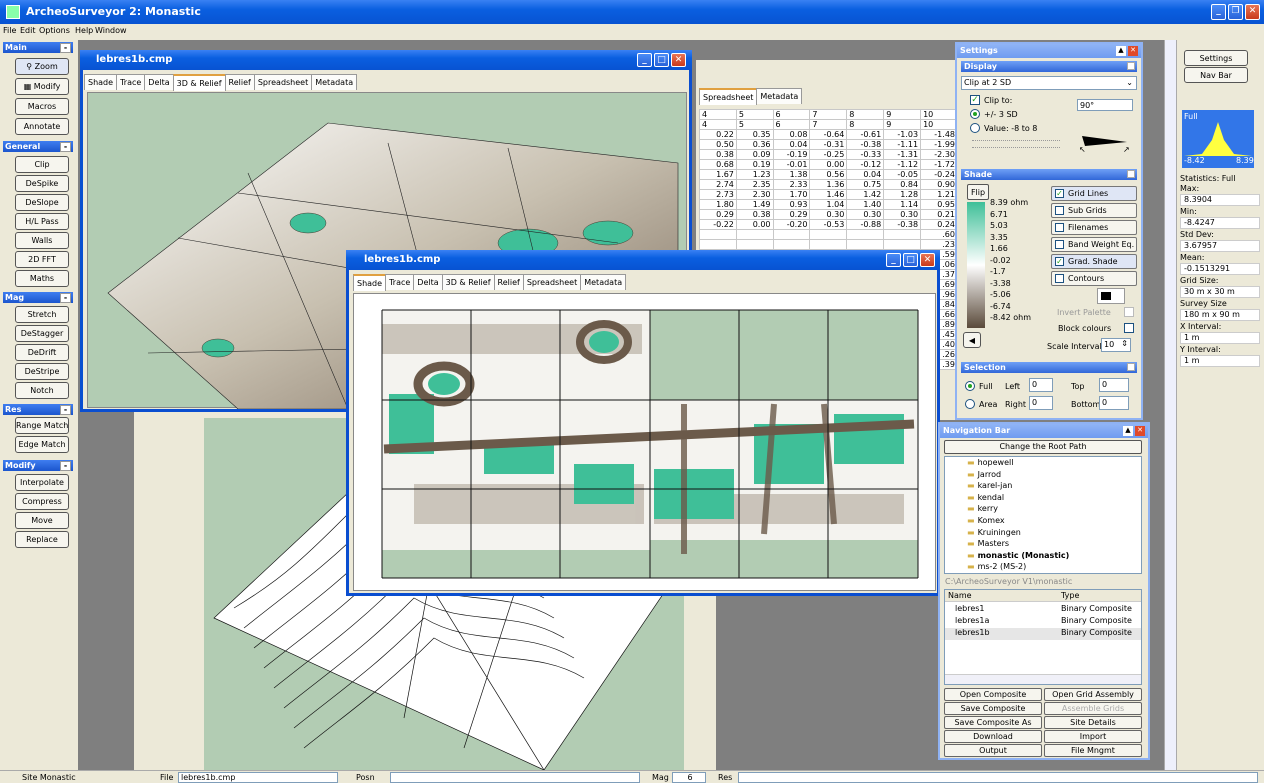  I want to click on destagger-button: DeStagger, so click(42, 333).